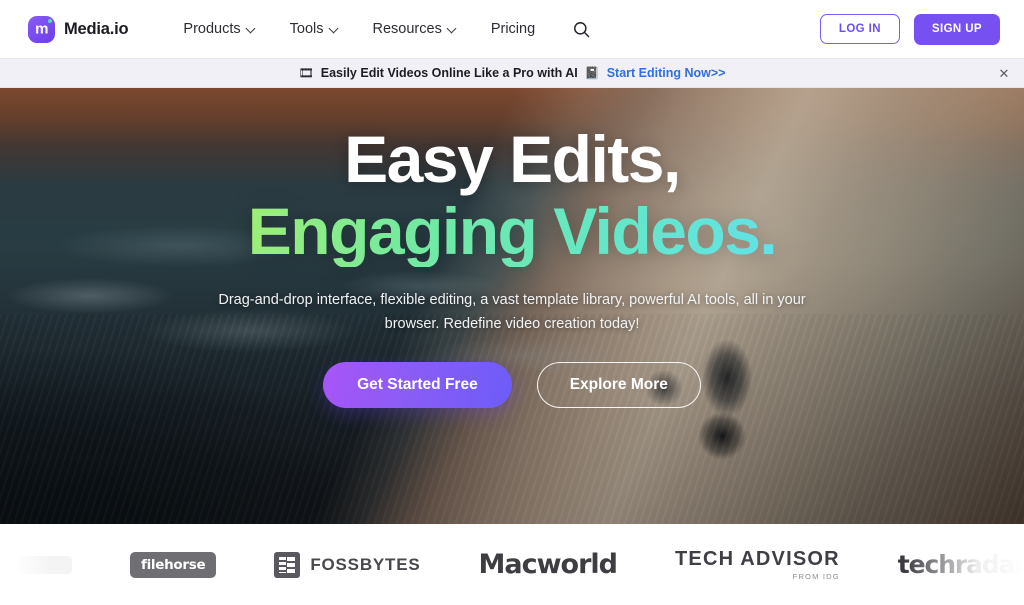 This screenshot has width=1024, height=605. Describe the element at coordinates (592, 73) in the screenshot. I see `notebook-icon: 📓` at that location.